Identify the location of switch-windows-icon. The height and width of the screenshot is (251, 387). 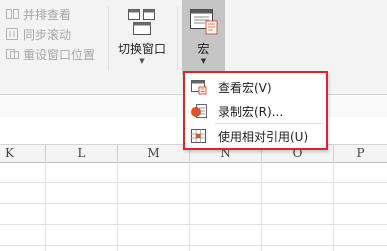
(142, 22).